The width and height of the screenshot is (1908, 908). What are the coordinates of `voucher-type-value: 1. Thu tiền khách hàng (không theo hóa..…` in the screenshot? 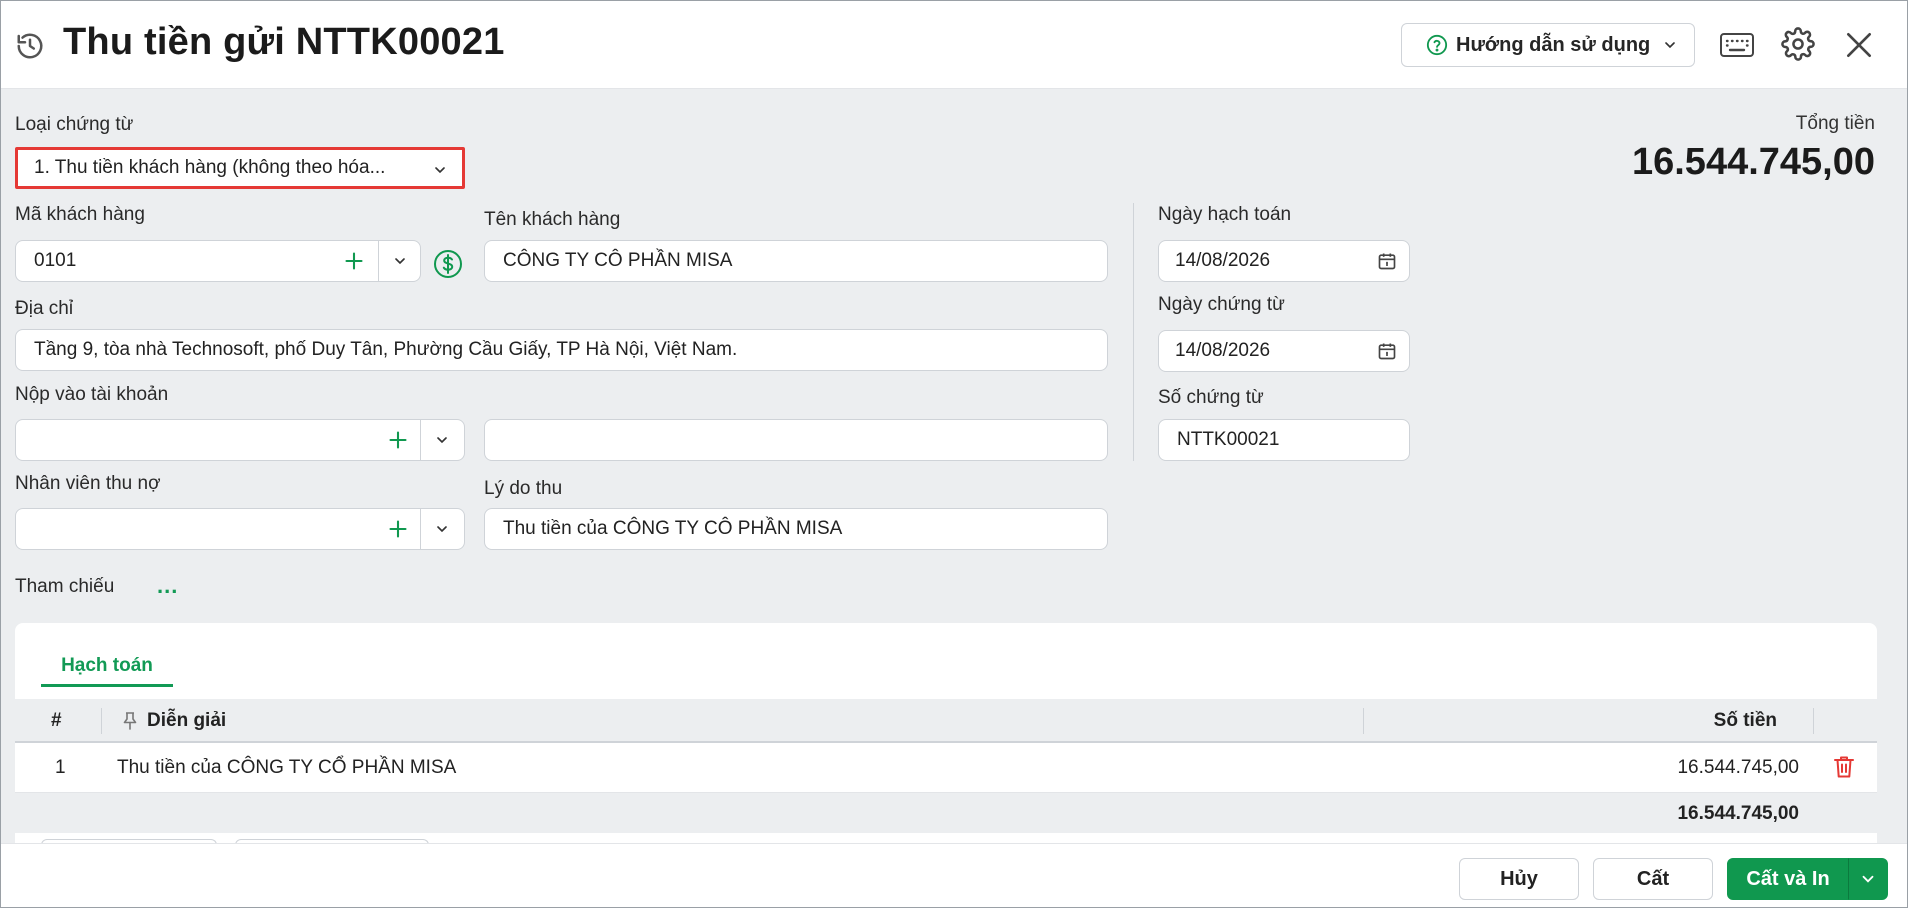 It's located at (210, 167).